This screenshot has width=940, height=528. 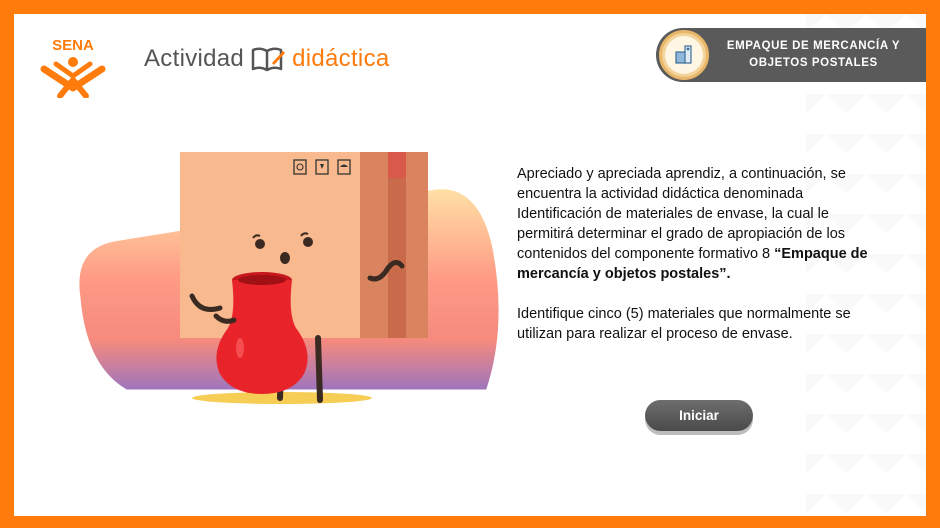 I want to click on book-pencil-icon, so click(x=268, y=59).